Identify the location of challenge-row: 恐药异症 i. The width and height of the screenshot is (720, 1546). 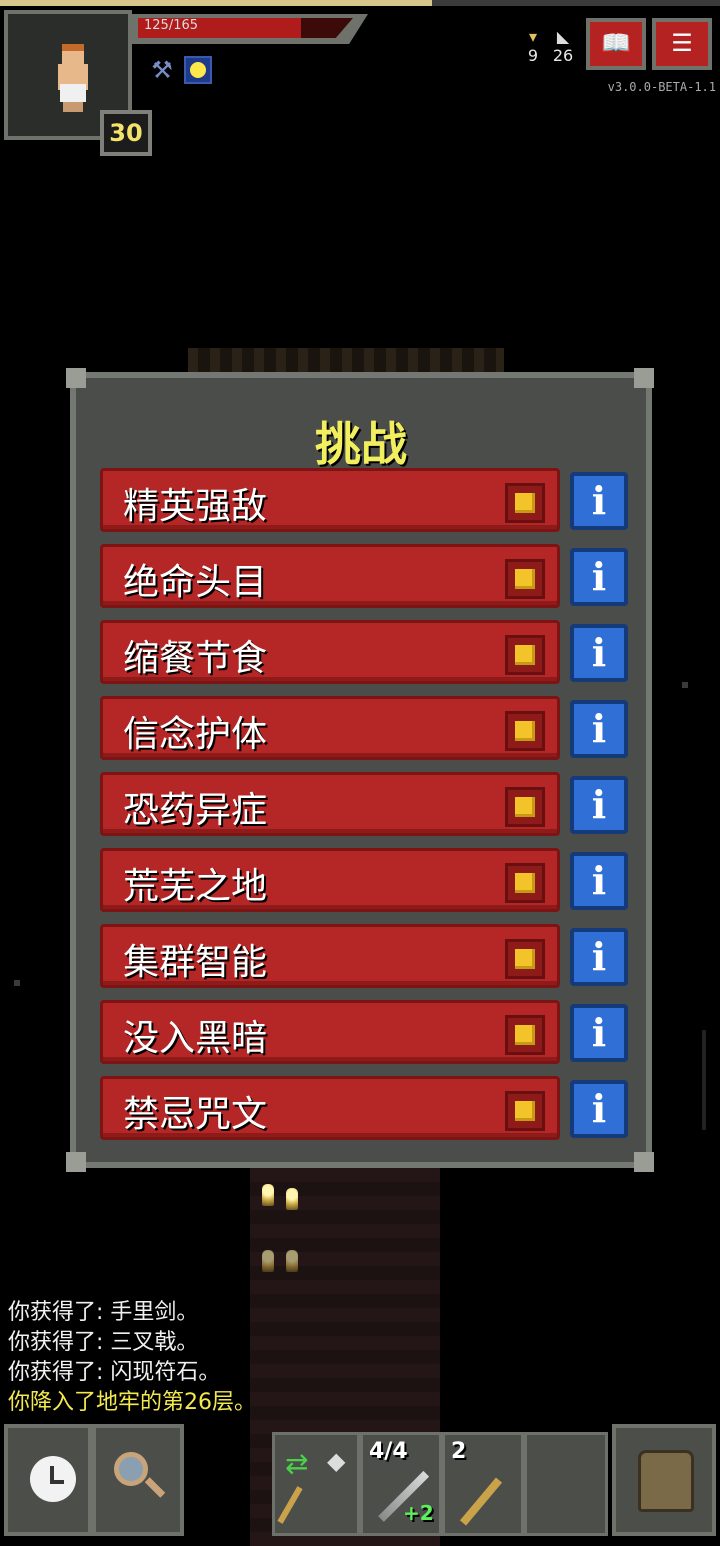
(366, 804).